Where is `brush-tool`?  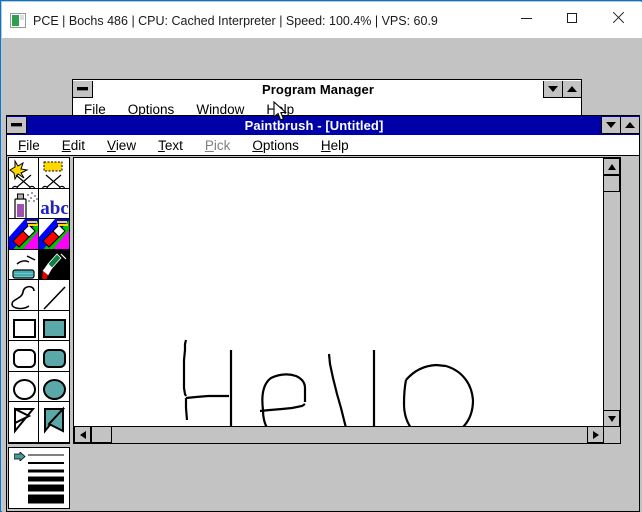 brush-tool is located at coordinates (54, 264).